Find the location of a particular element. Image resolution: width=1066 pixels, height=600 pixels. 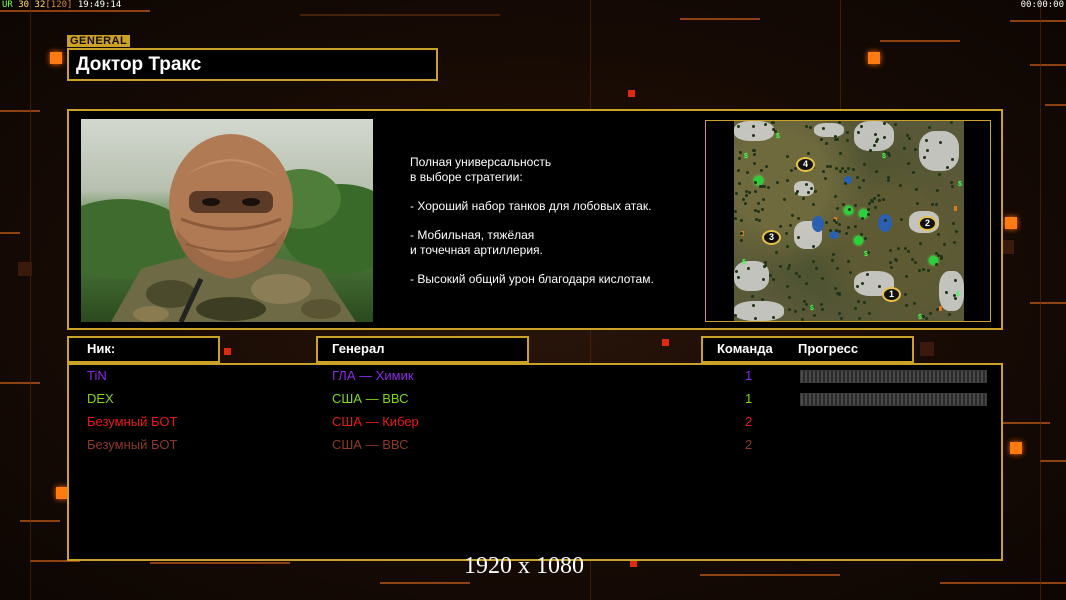

column-header-team-progress: Команда Прогресс is located at coordinates (807, 349).